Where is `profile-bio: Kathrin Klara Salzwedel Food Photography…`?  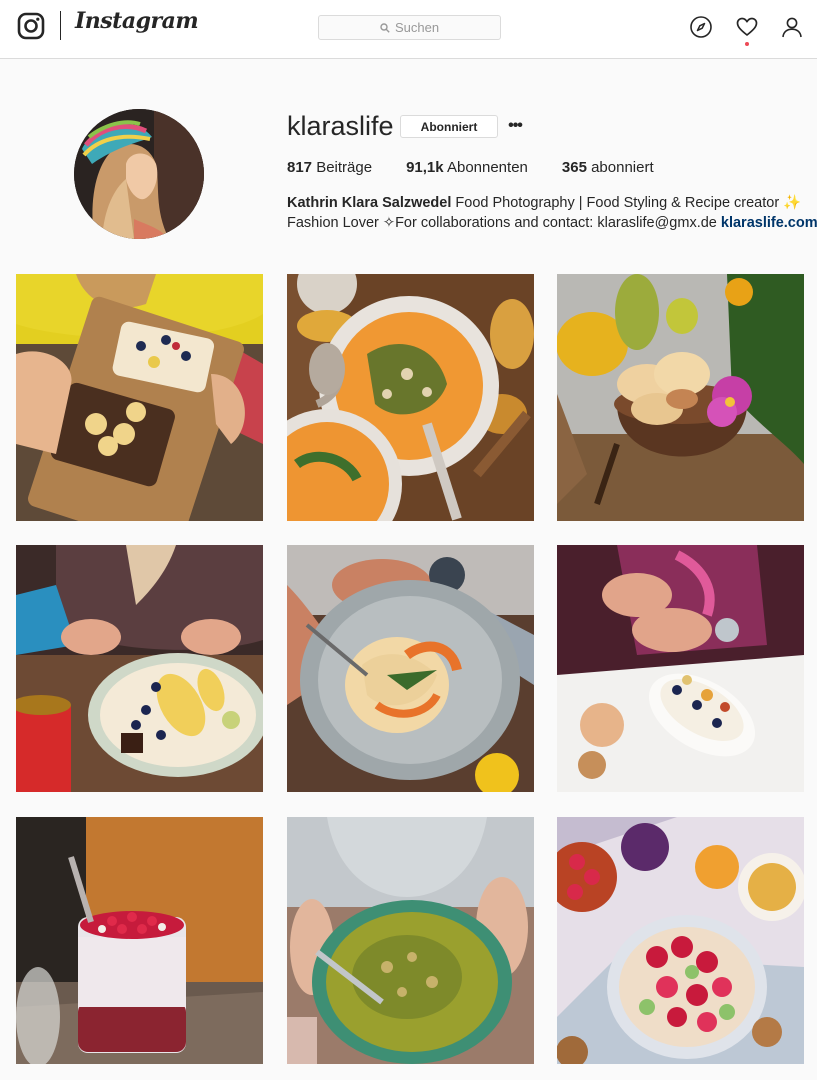 profile-bio: Kathrin Klara Salzwedel Food Photography… is located at coordinates (552, 213).